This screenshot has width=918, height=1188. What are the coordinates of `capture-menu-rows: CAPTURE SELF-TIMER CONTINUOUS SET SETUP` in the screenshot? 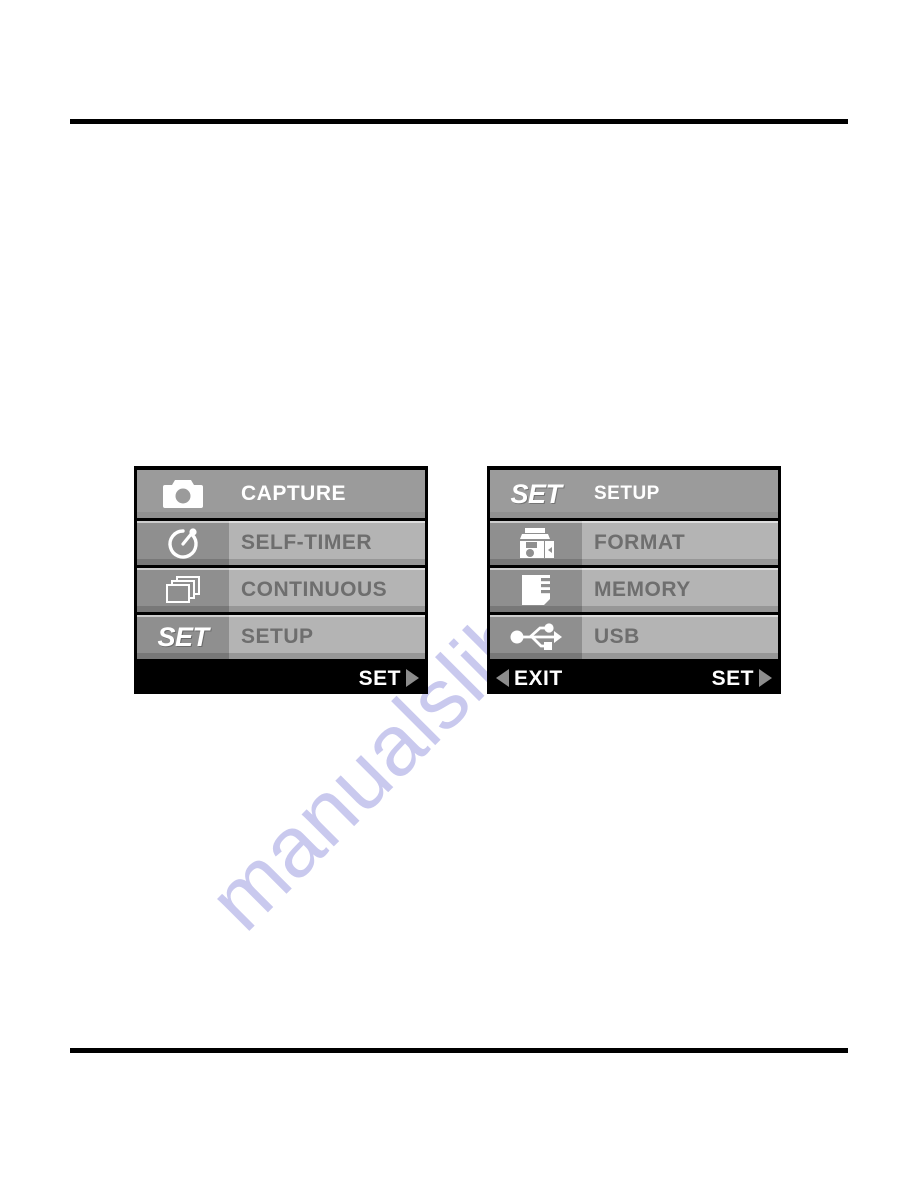 It's located at (281, 564).